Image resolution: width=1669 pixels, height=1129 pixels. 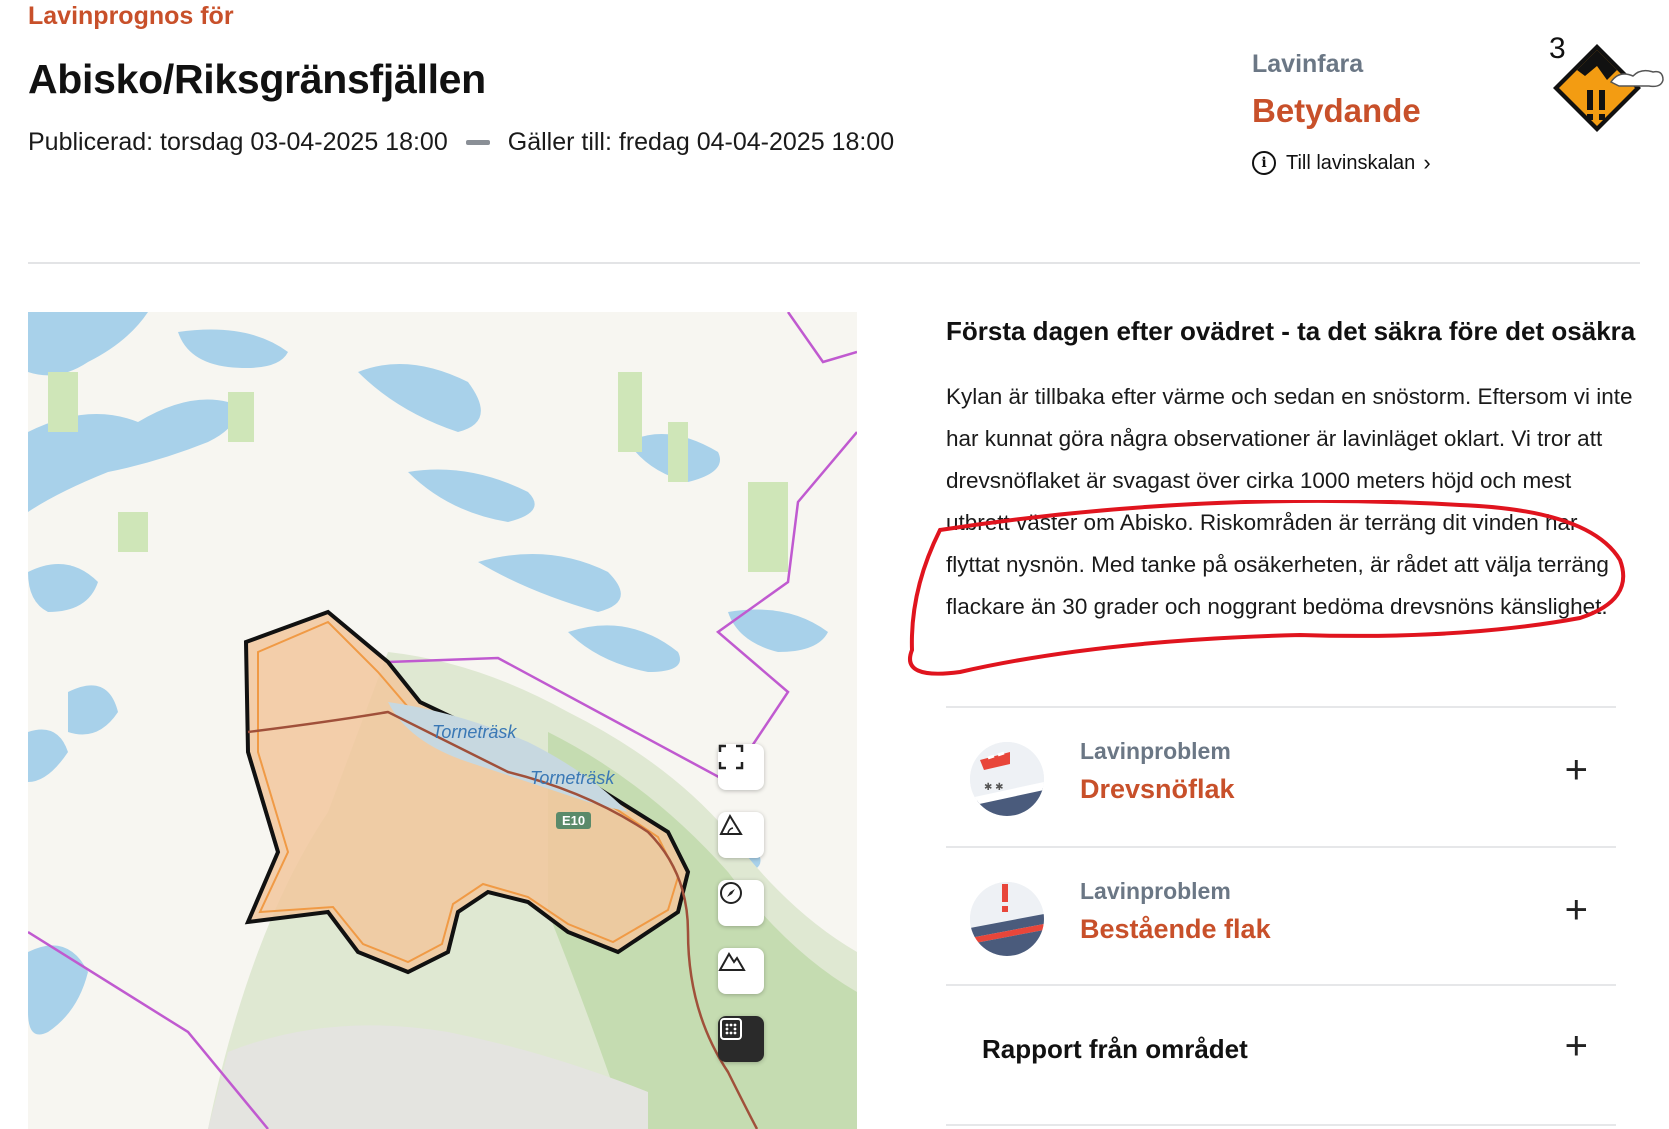 What do you see at coordinates (1606, 92) in the screenshot?
I see `danger-level-icon` at bounding box center [1606, 92].